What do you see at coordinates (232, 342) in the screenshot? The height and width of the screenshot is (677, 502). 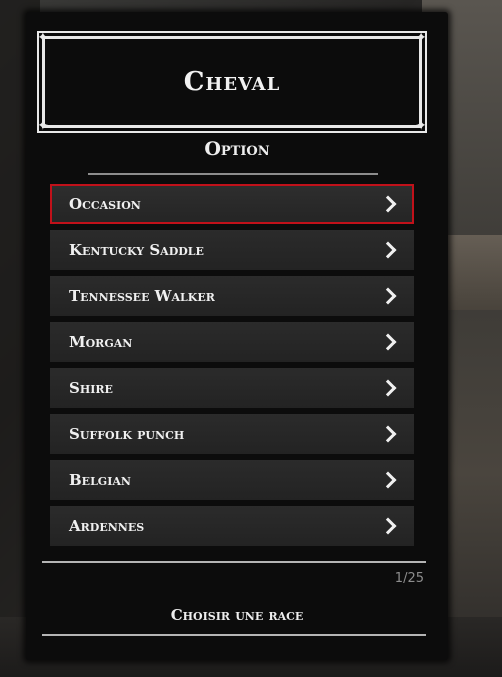 I see `menu-item-morgan: Morgan` at bounding box center [232, 342].